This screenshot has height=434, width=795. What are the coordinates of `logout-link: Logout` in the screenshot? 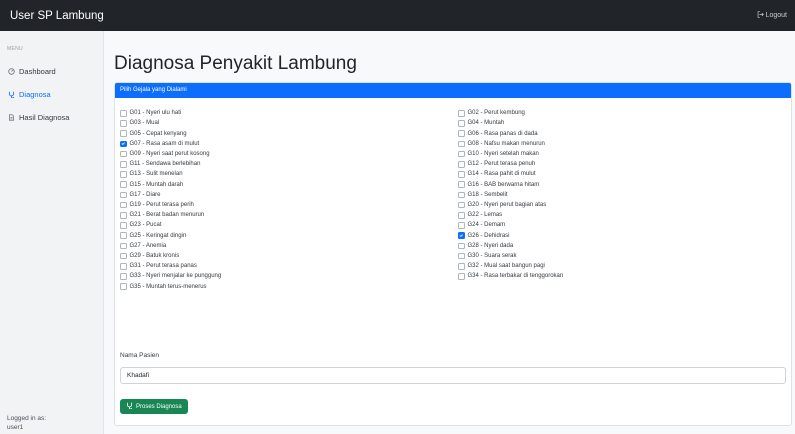 It's located at (772, 15).